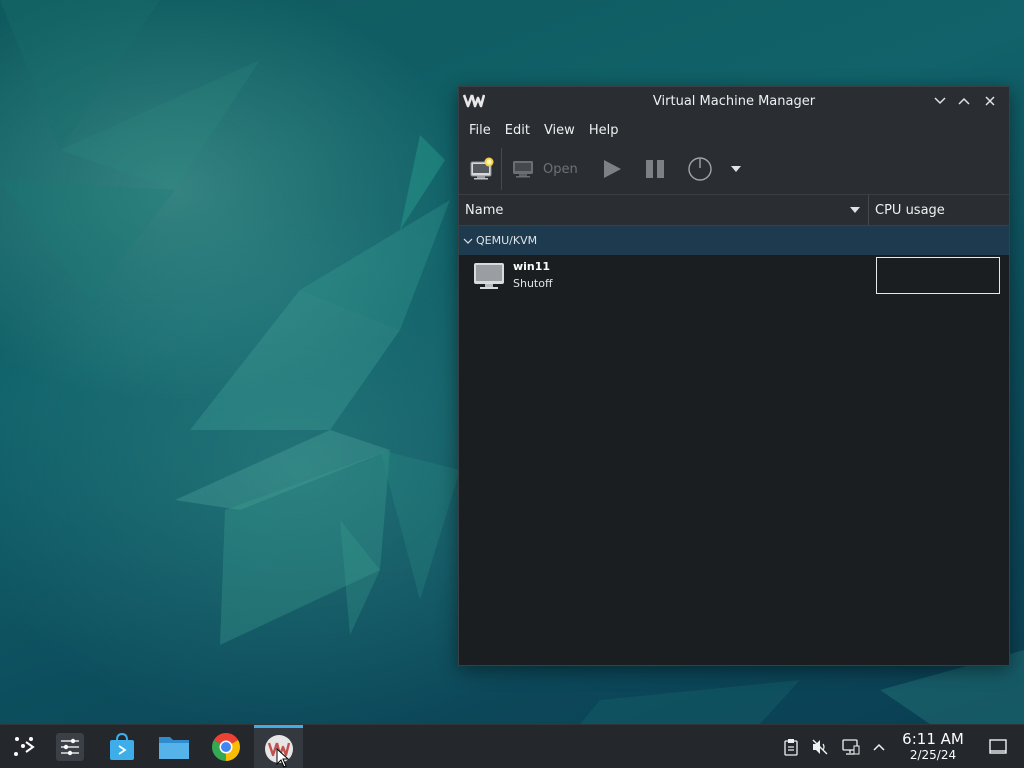 Image resolution: width=1024 pixels, height=768 pixels. I want to click on store-bag-icon, so click(122, 746).